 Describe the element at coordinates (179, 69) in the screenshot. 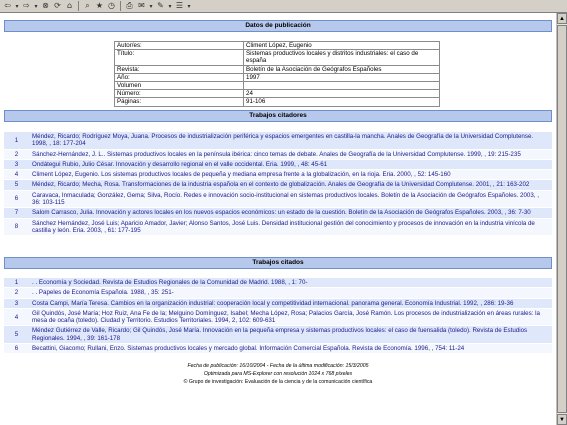

I see `pub-label: Revista:` at that location.